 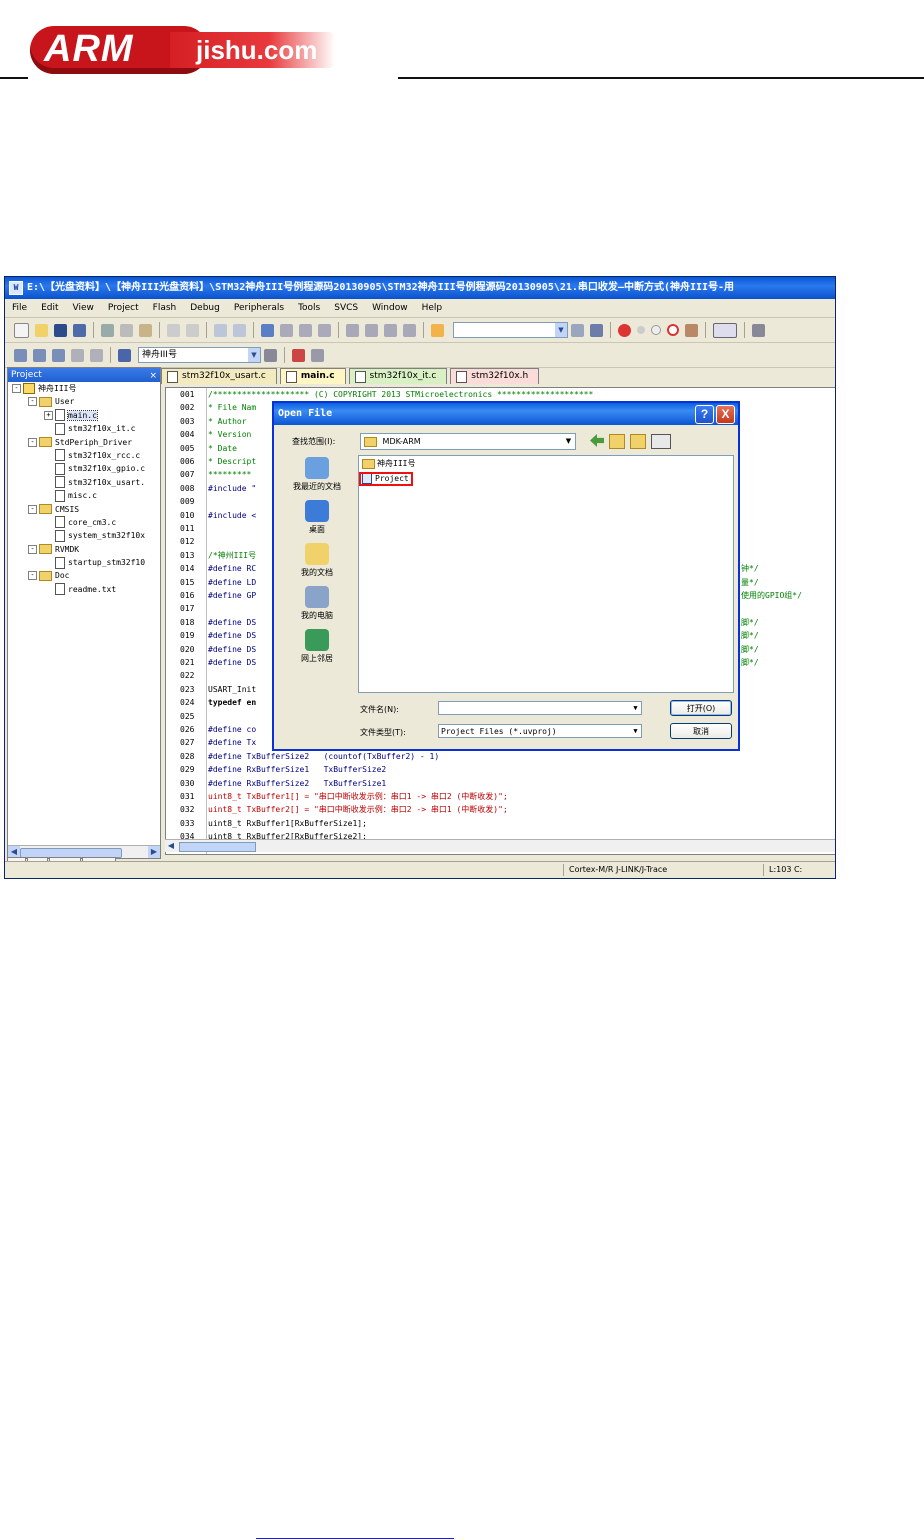 I want to click on menu-item-debug: Debug, so click(x=205, y=308).